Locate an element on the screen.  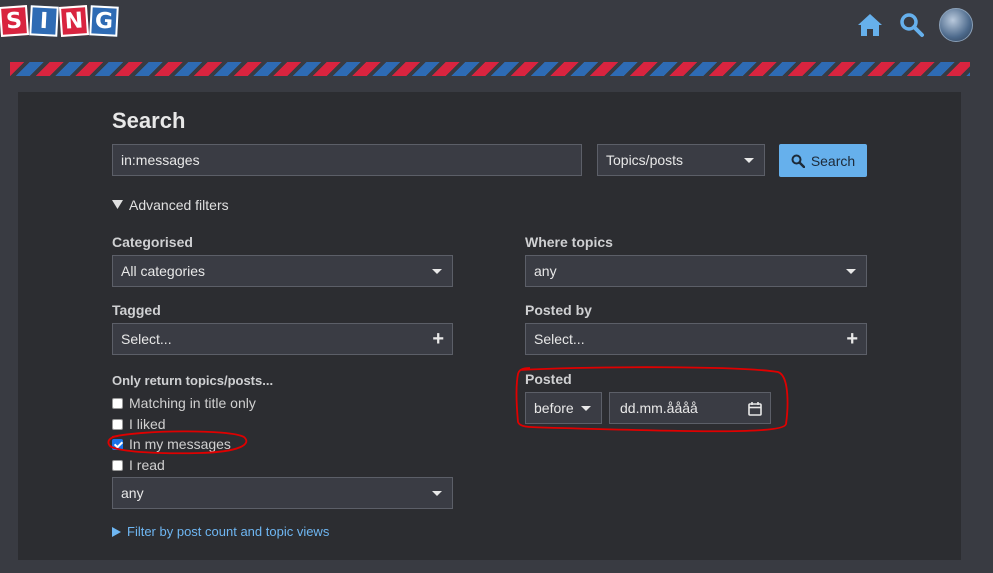
avatar is located at coordinates (956, 25).